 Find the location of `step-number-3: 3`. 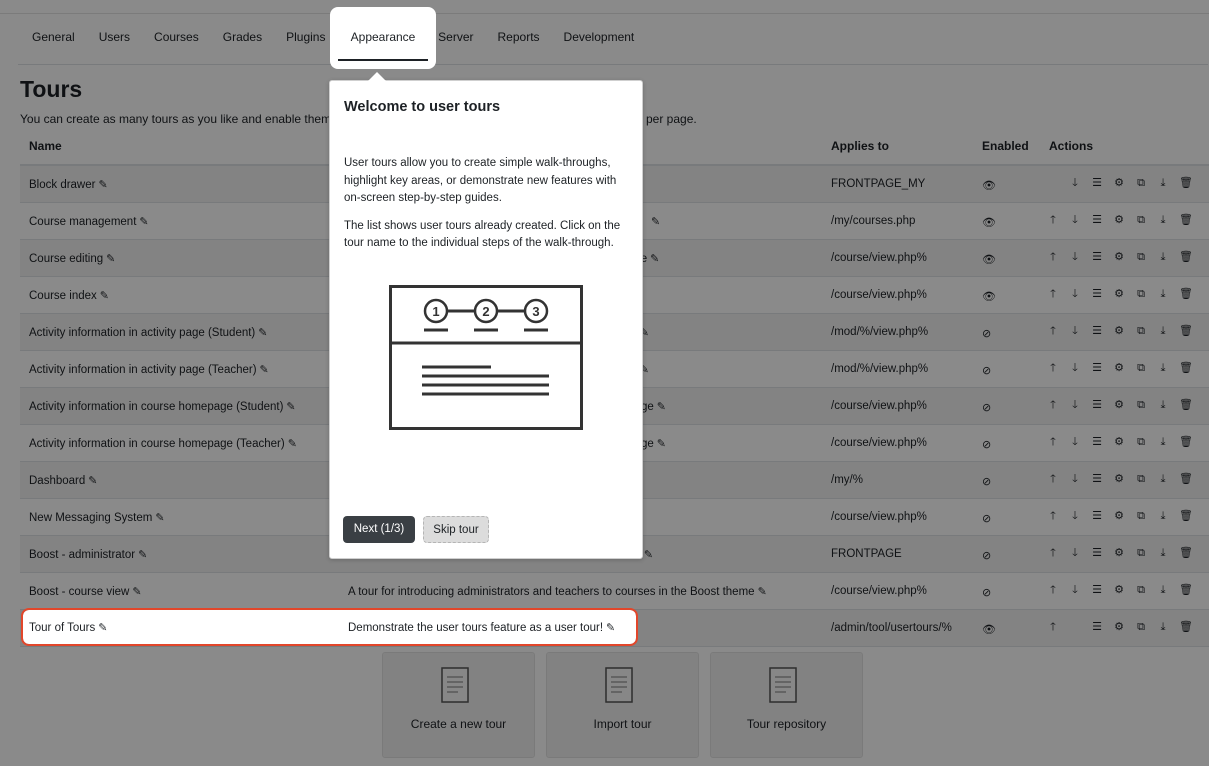

step-number-3: 3 is located at coordinates (535, 311).